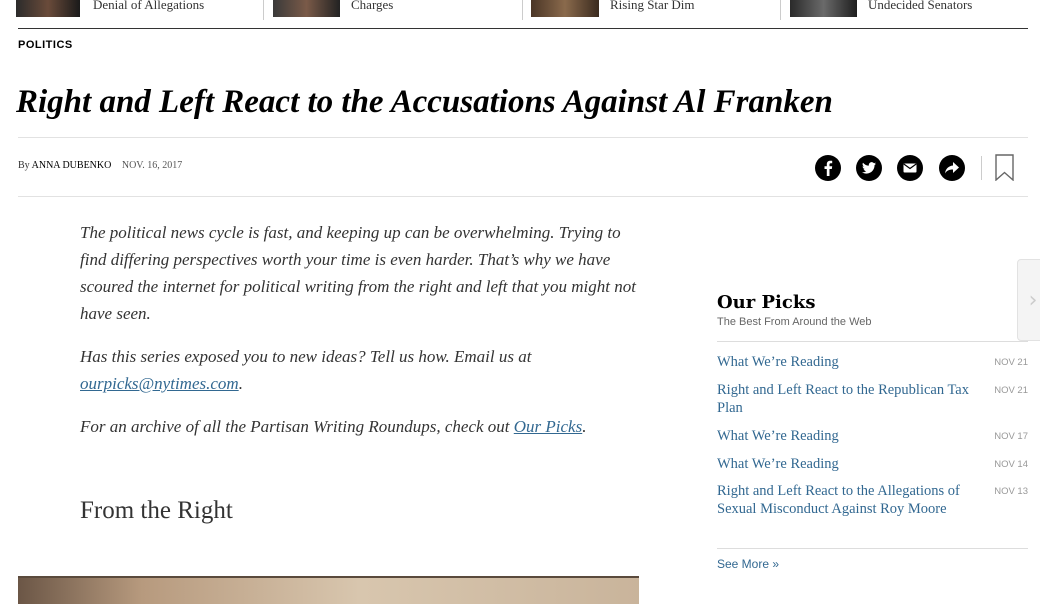 The image size is (1040, 604). What do you see at coordinates (920, 6) in the screenshot?
I see `related-story-link: Undecided Senators` at bounding box center [920, 6].